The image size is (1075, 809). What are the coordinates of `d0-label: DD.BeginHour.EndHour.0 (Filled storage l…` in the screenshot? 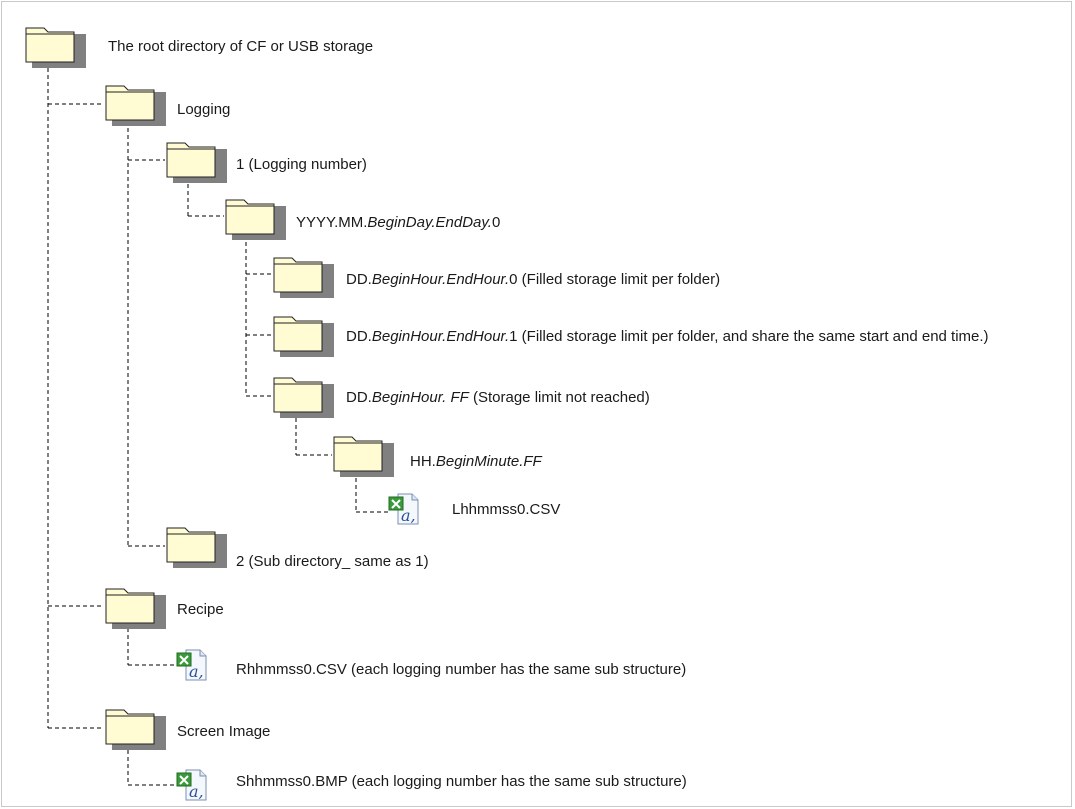 It's located at (533, 279).